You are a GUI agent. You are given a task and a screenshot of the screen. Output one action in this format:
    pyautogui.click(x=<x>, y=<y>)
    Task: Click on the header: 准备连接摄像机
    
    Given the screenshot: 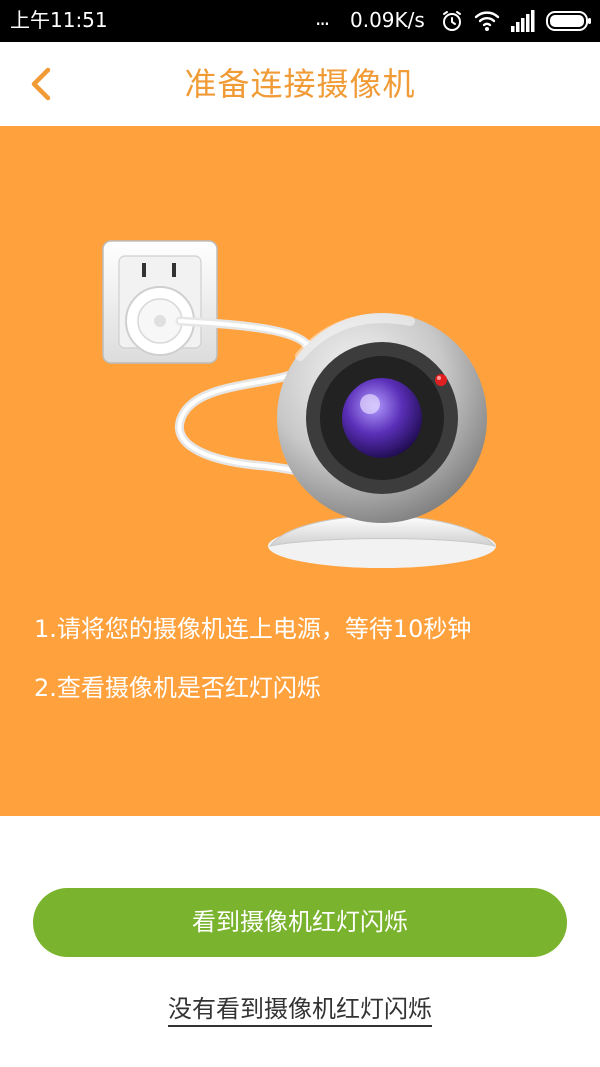 What is the action you would take?
    pyautogui.click(x=300, y=84)
    